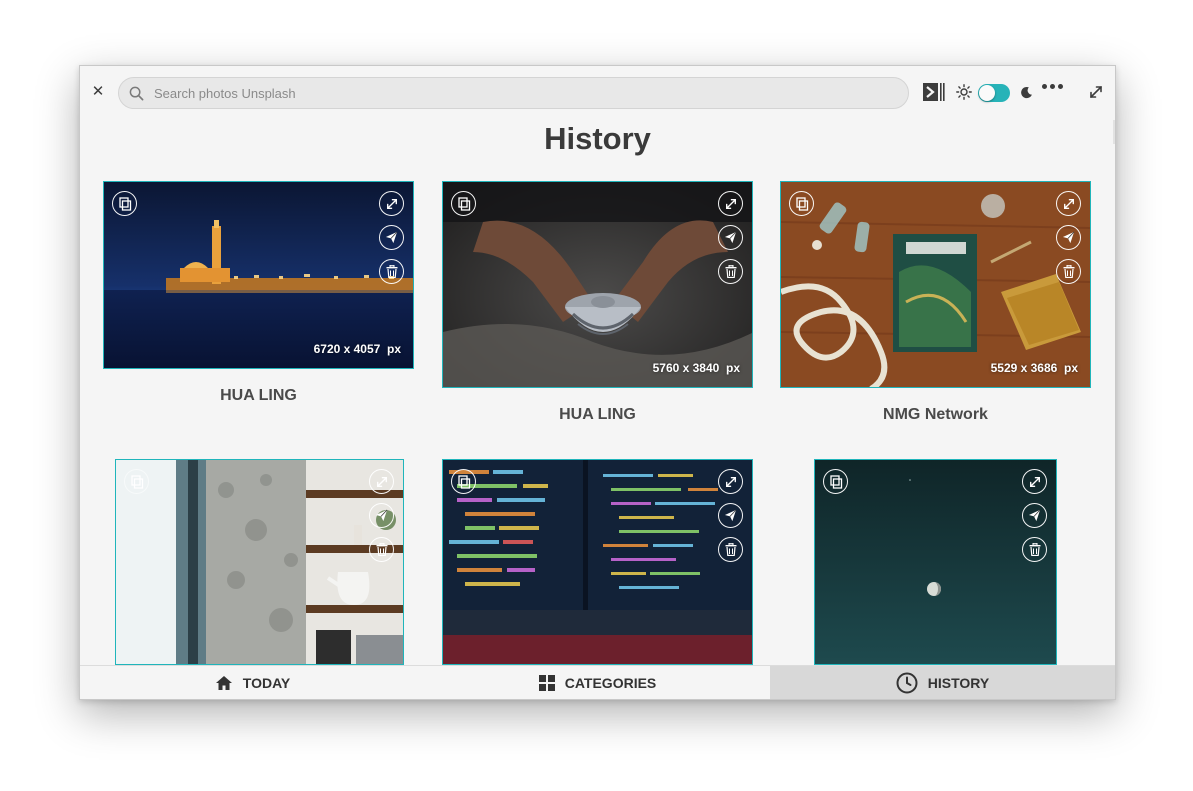 The height and width of the screenshot is (791, 1193). I want to click on mosque-night-image, so click(258, 275).